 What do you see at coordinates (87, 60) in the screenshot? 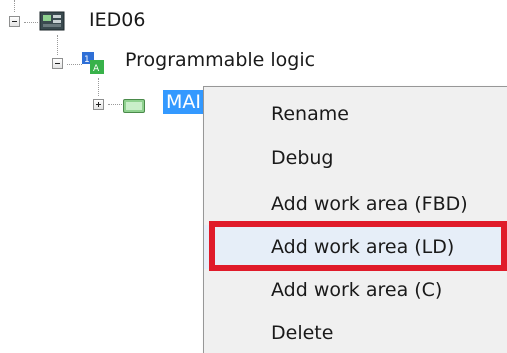
I see `svg-text: 1` at bounding box center [87, 60].